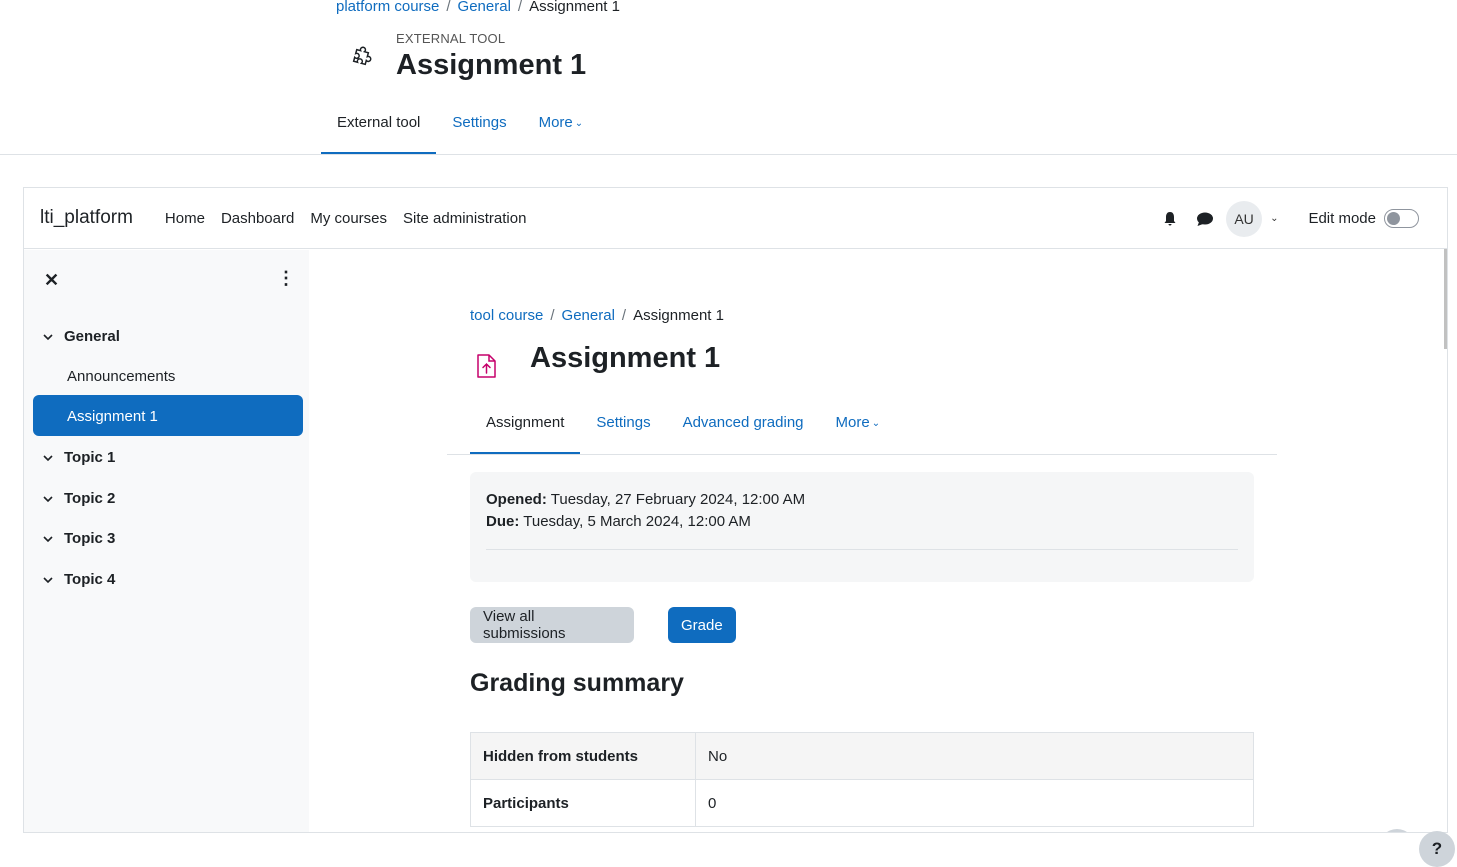 This screenshot has height=867, width=1457. What do you see at coordinates (678, 499) in the screenshot?
I see `opened-value: Tuesday, 27 February 2024, 12:00 AM` at bounding box center [678, 499].